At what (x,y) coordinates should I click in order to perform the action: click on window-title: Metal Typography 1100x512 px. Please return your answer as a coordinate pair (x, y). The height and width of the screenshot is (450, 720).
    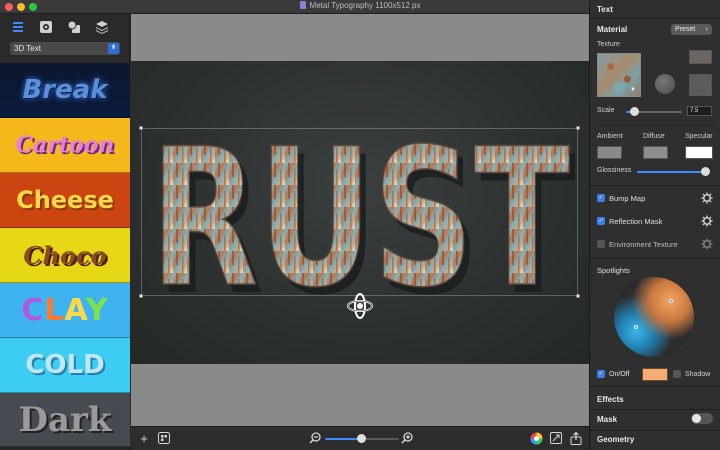
    Looking at the image, I should click on (360, 5).